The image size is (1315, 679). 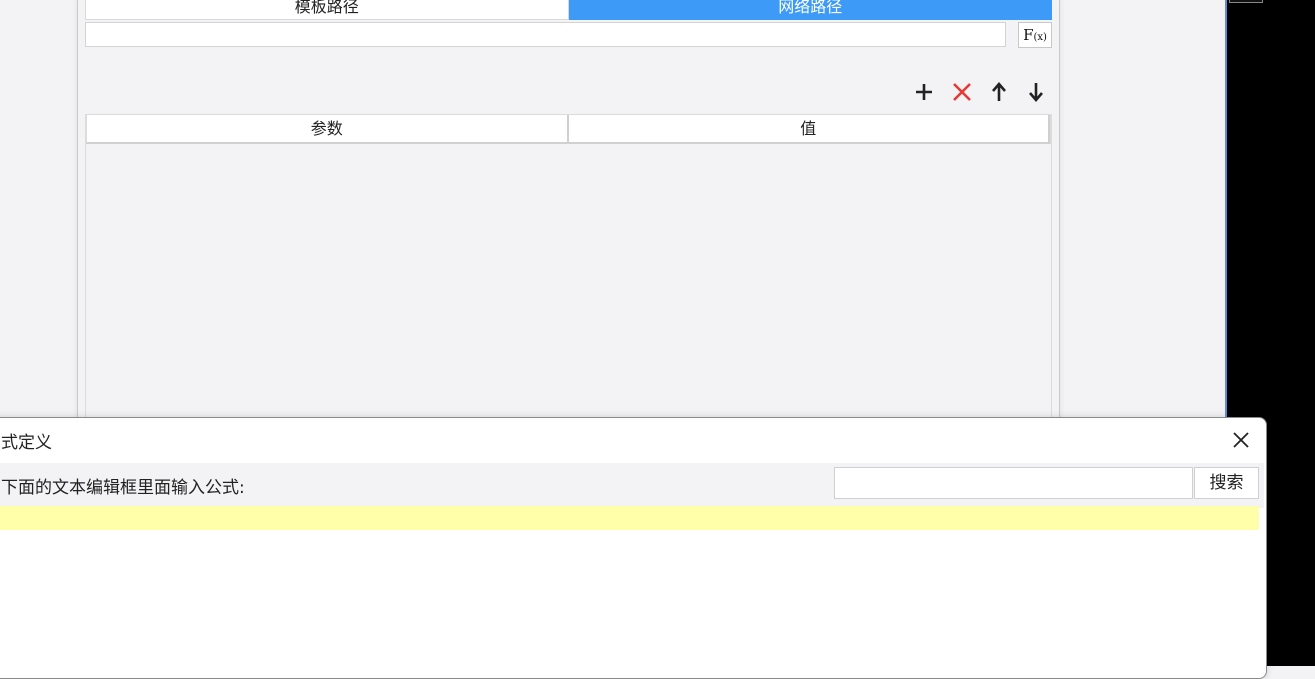 I want to click on instruction-label: 下面的文本编辑框里面输入公式:, so click(x=123, y=488).